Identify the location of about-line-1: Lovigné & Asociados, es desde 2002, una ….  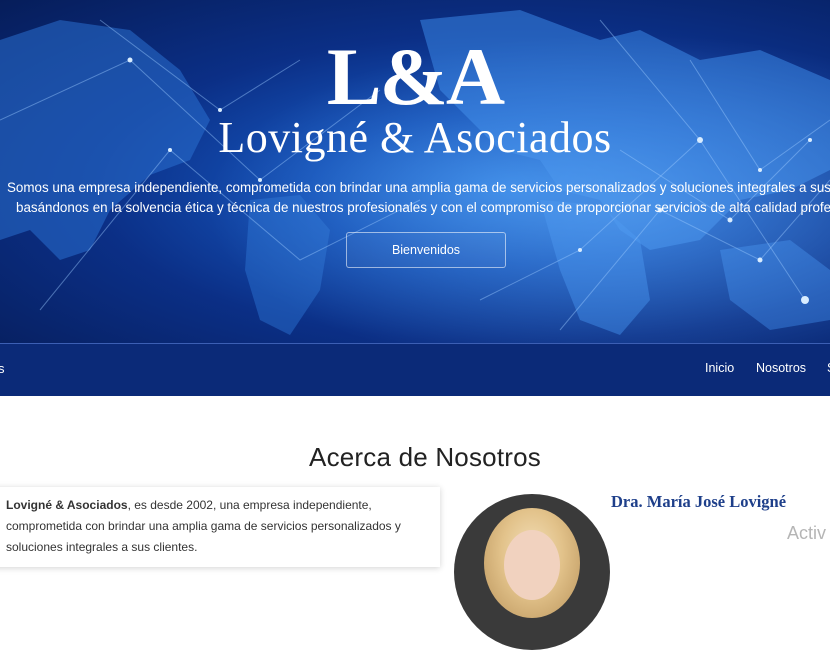
(216, 505).